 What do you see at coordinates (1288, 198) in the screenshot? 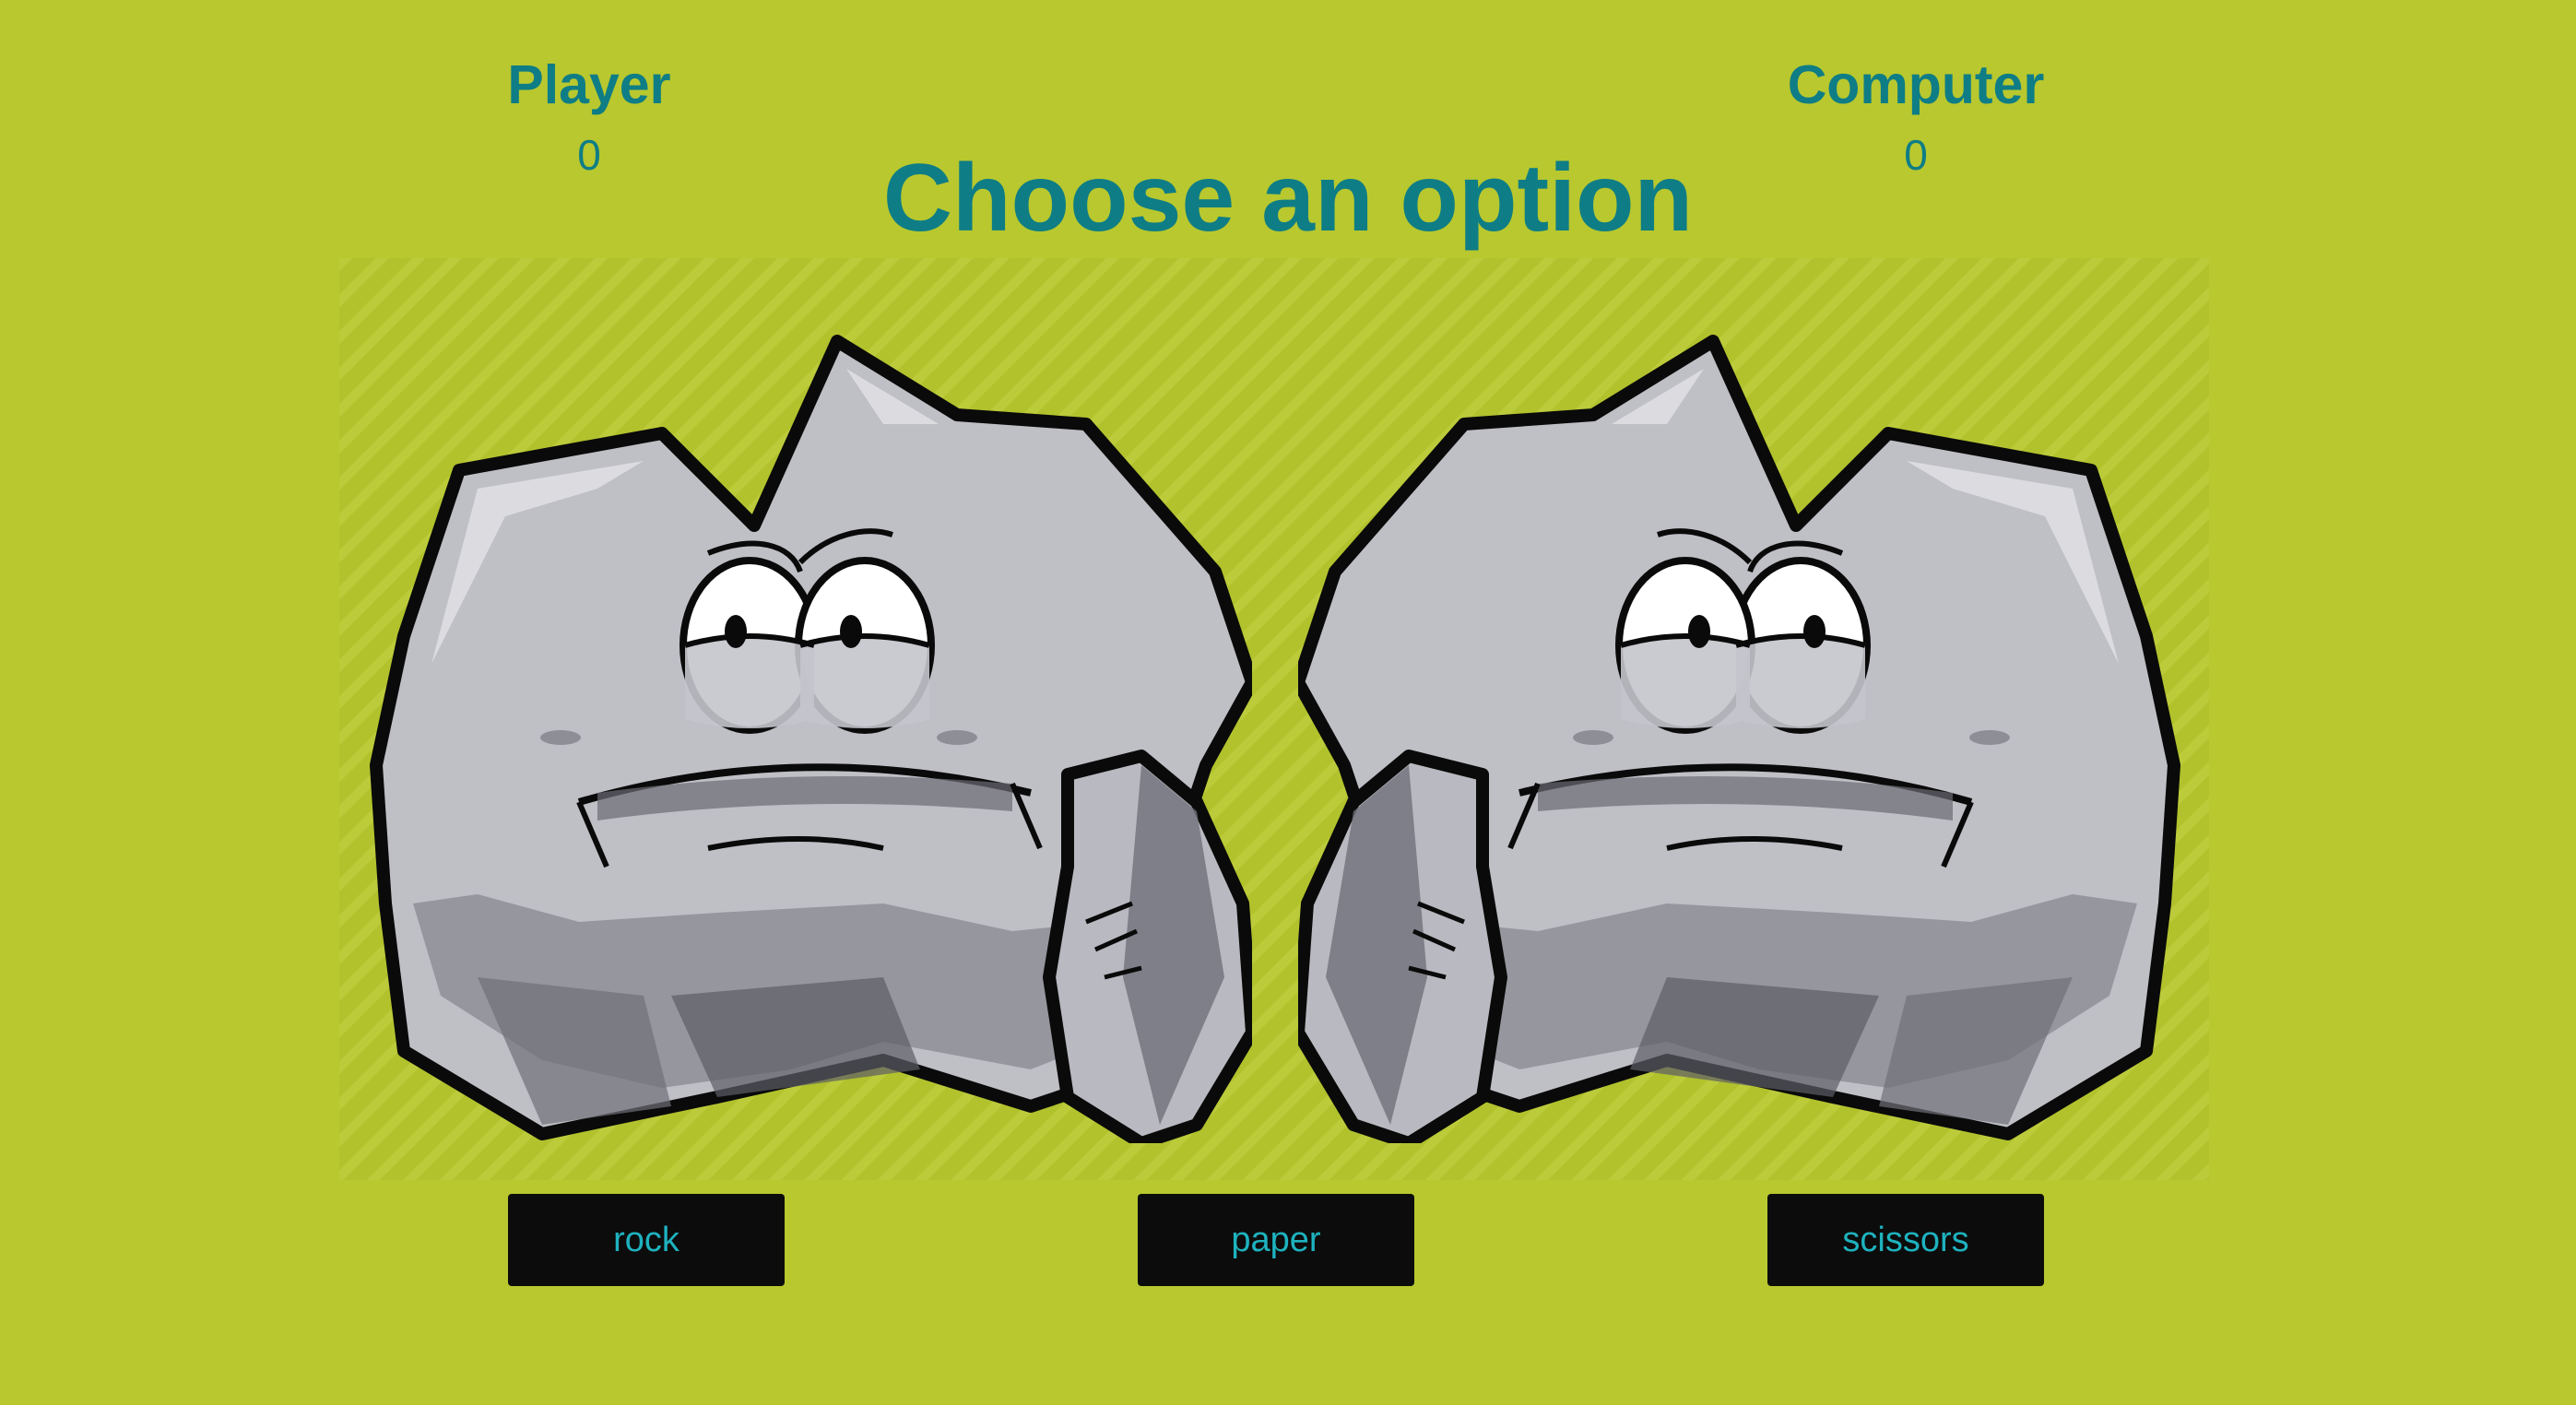
I see `page-title: Choose an option` at bounding box center [1288, 198].